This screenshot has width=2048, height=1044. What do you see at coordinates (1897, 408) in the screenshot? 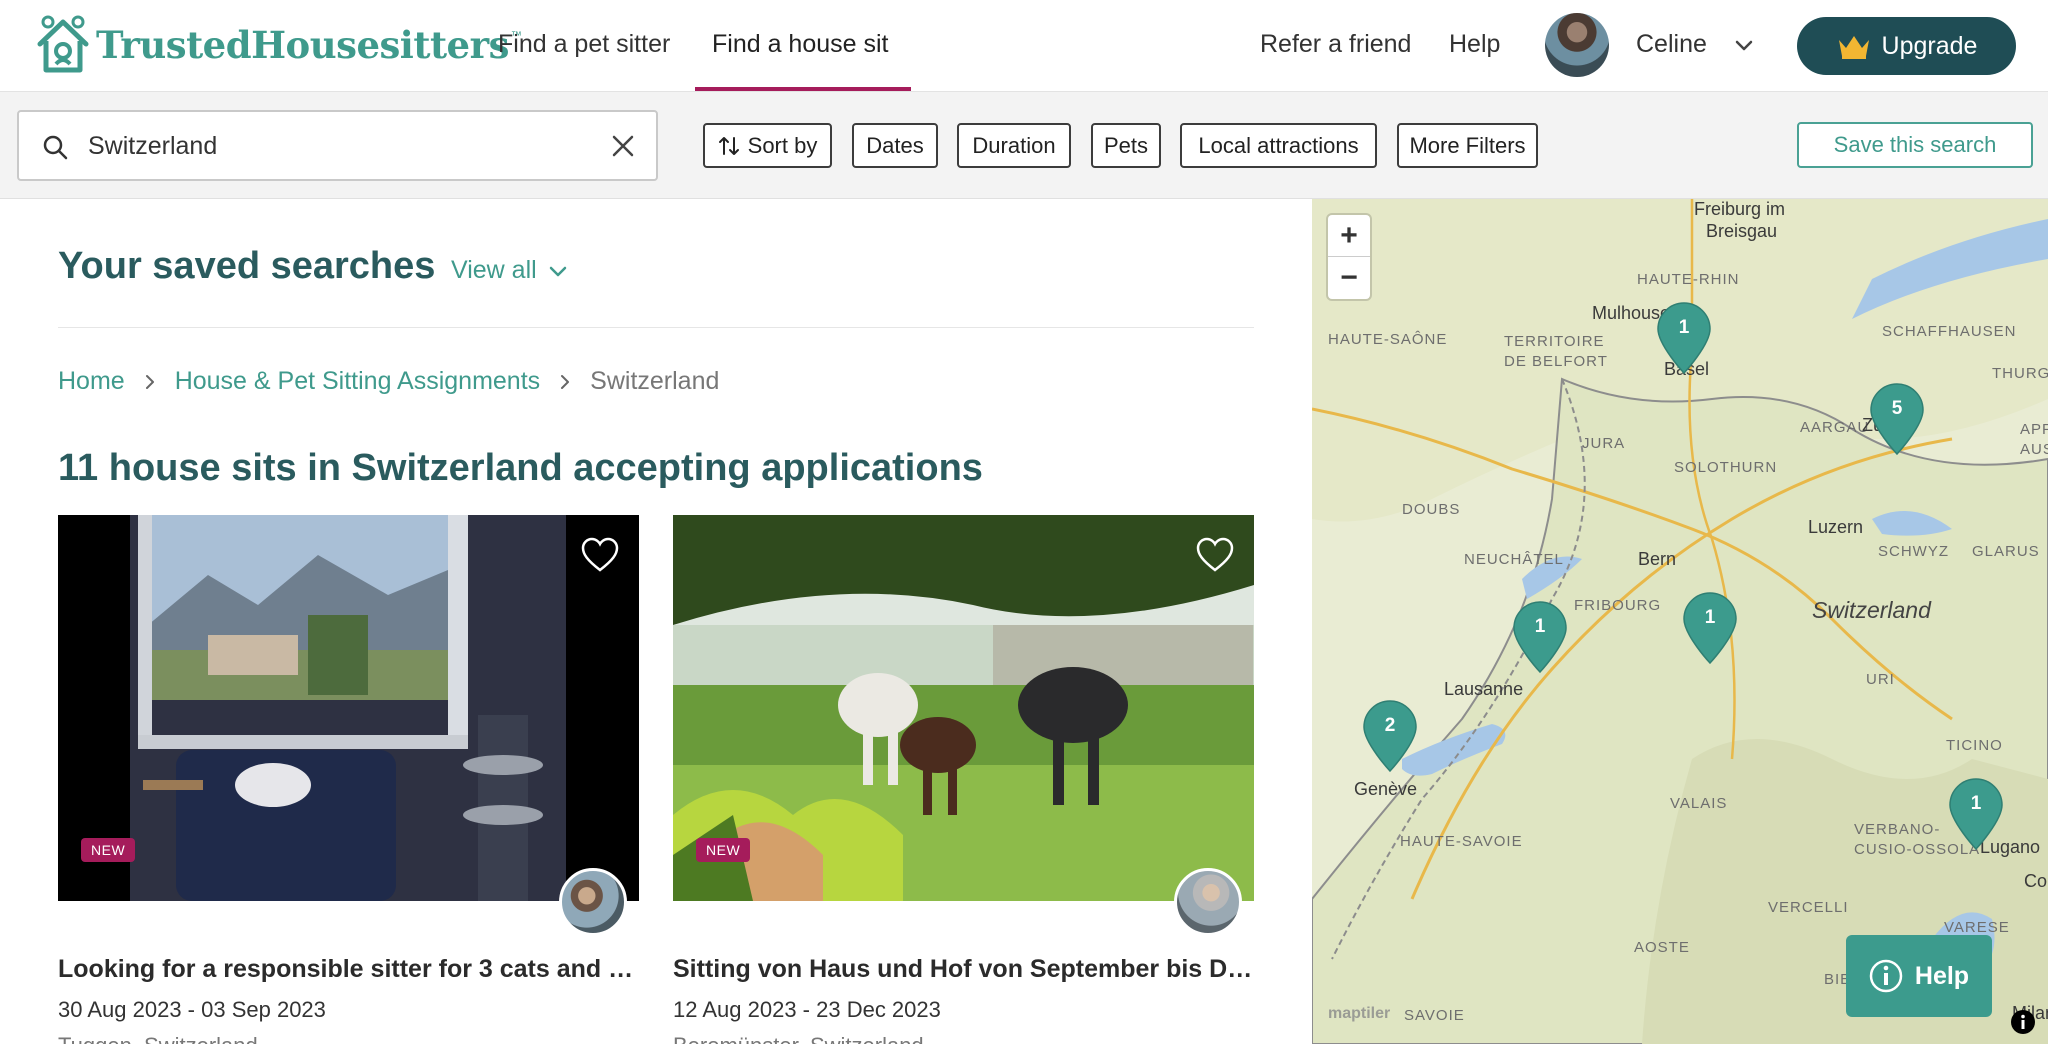
I see `pin-count: 5` at bounding box center [1897, 408].